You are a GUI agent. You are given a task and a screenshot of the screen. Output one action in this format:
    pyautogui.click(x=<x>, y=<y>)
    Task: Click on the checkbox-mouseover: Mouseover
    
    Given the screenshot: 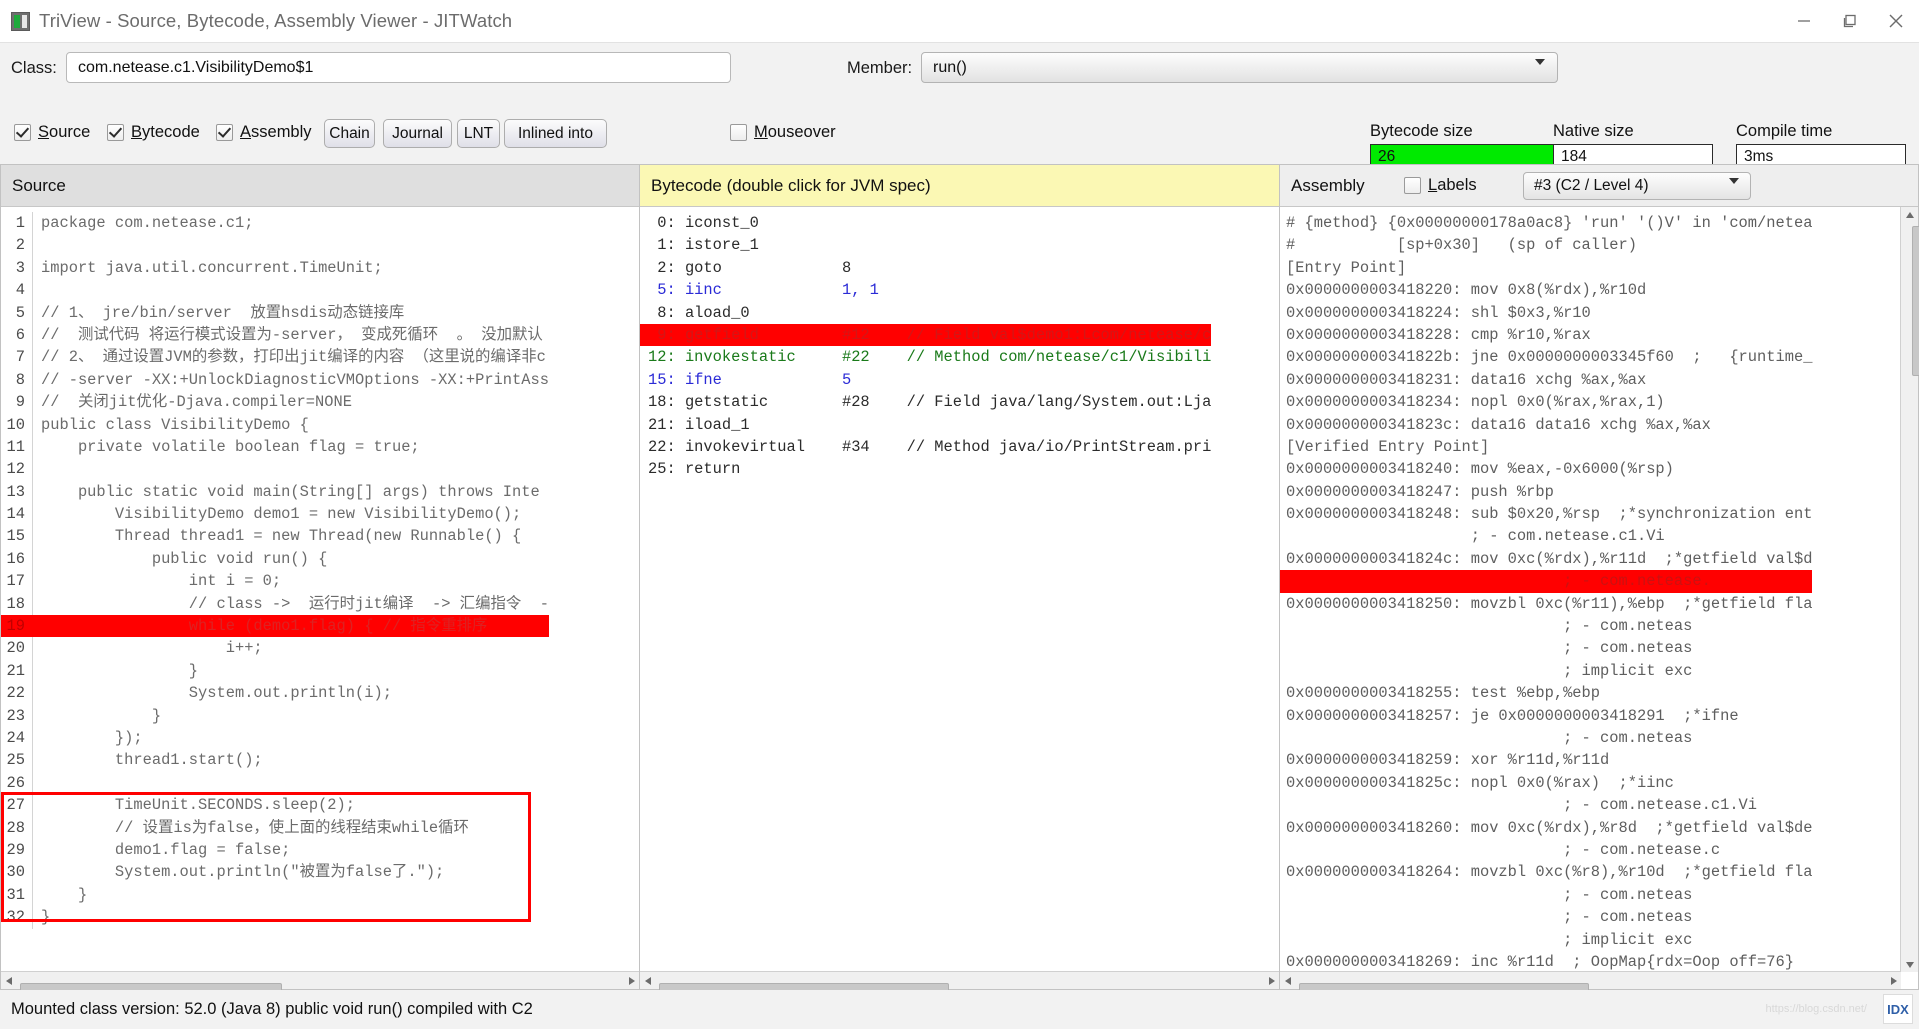 What is the action you would take?
    pyautogui.click(x=783, y=132)
    